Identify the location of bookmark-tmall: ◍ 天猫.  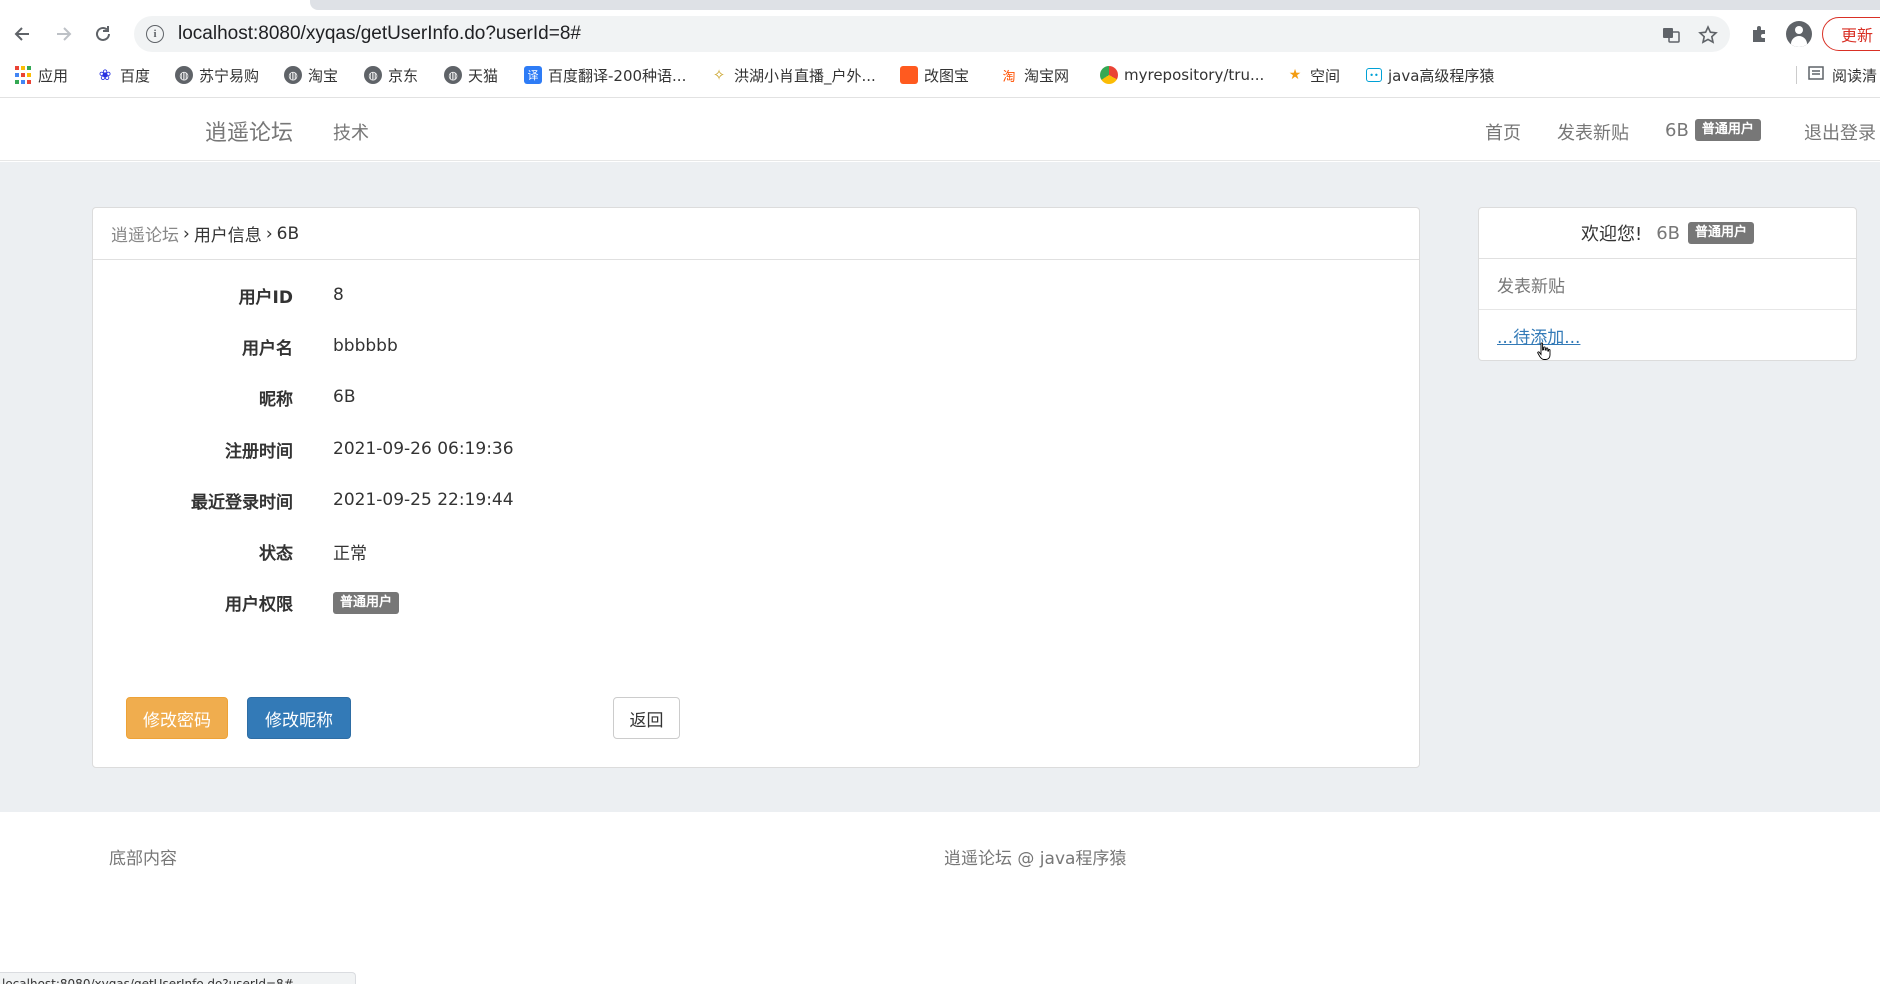
(471, 75).